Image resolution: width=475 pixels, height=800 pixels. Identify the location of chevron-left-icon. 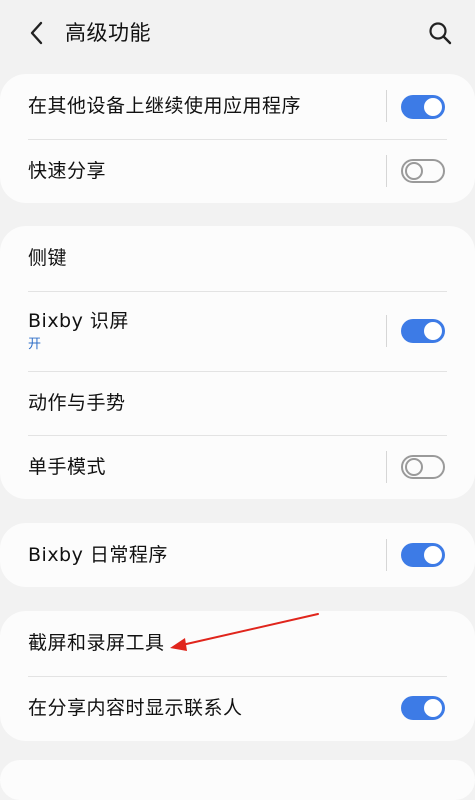
(36, 33).